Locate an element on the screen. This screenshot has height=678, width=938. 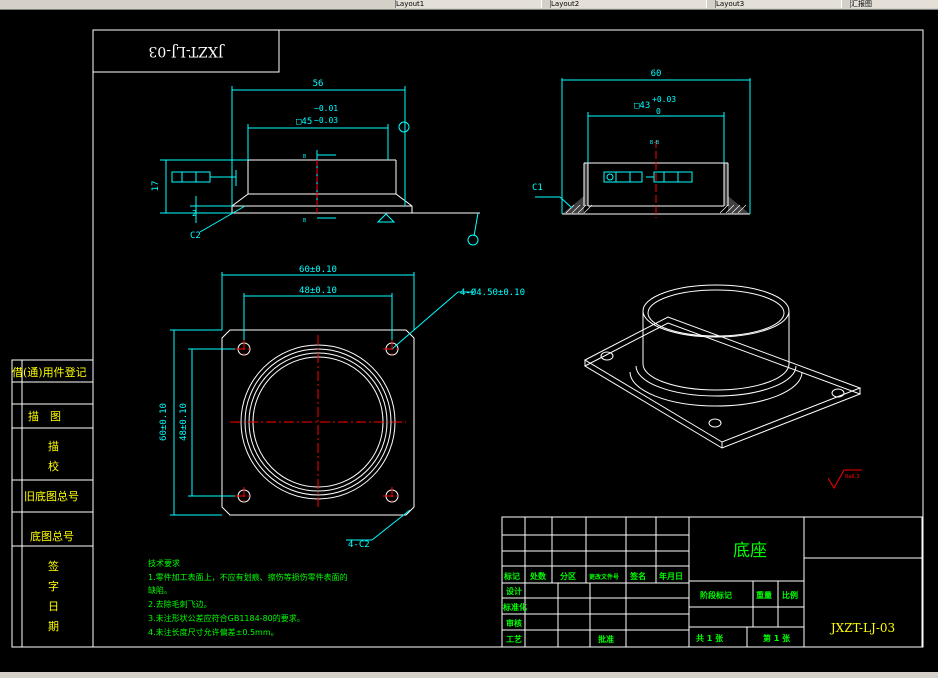
tech-req-title: 技术要求 is located at coordinates (164, 563).